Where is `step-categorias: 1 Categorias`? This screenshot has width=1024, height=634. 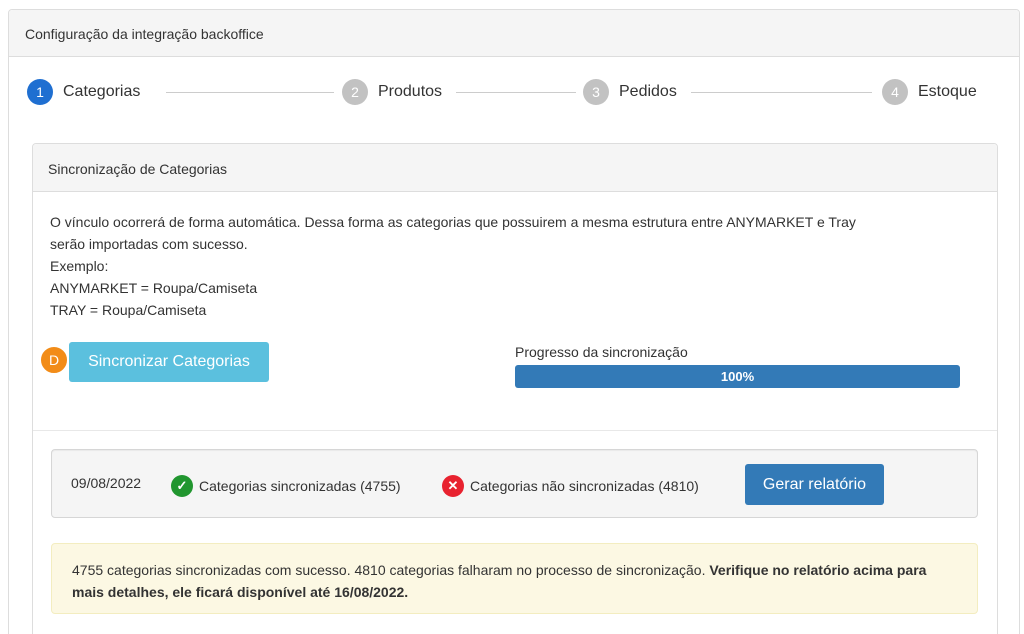 step-categorias: 1 Categorias is located at coordinates (83, 92).